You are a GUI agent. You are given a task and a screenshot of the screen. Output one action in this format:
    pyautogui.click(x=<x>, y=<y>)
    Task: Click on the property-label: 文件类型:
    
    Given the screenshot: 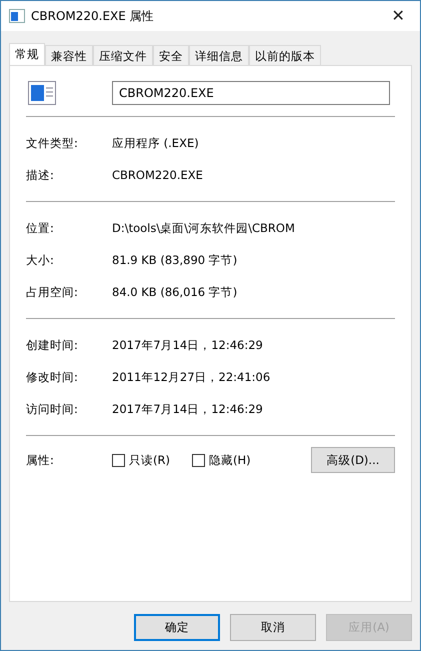 What is the action you would take?
    pyautogui.click(x=52, y=143)
    